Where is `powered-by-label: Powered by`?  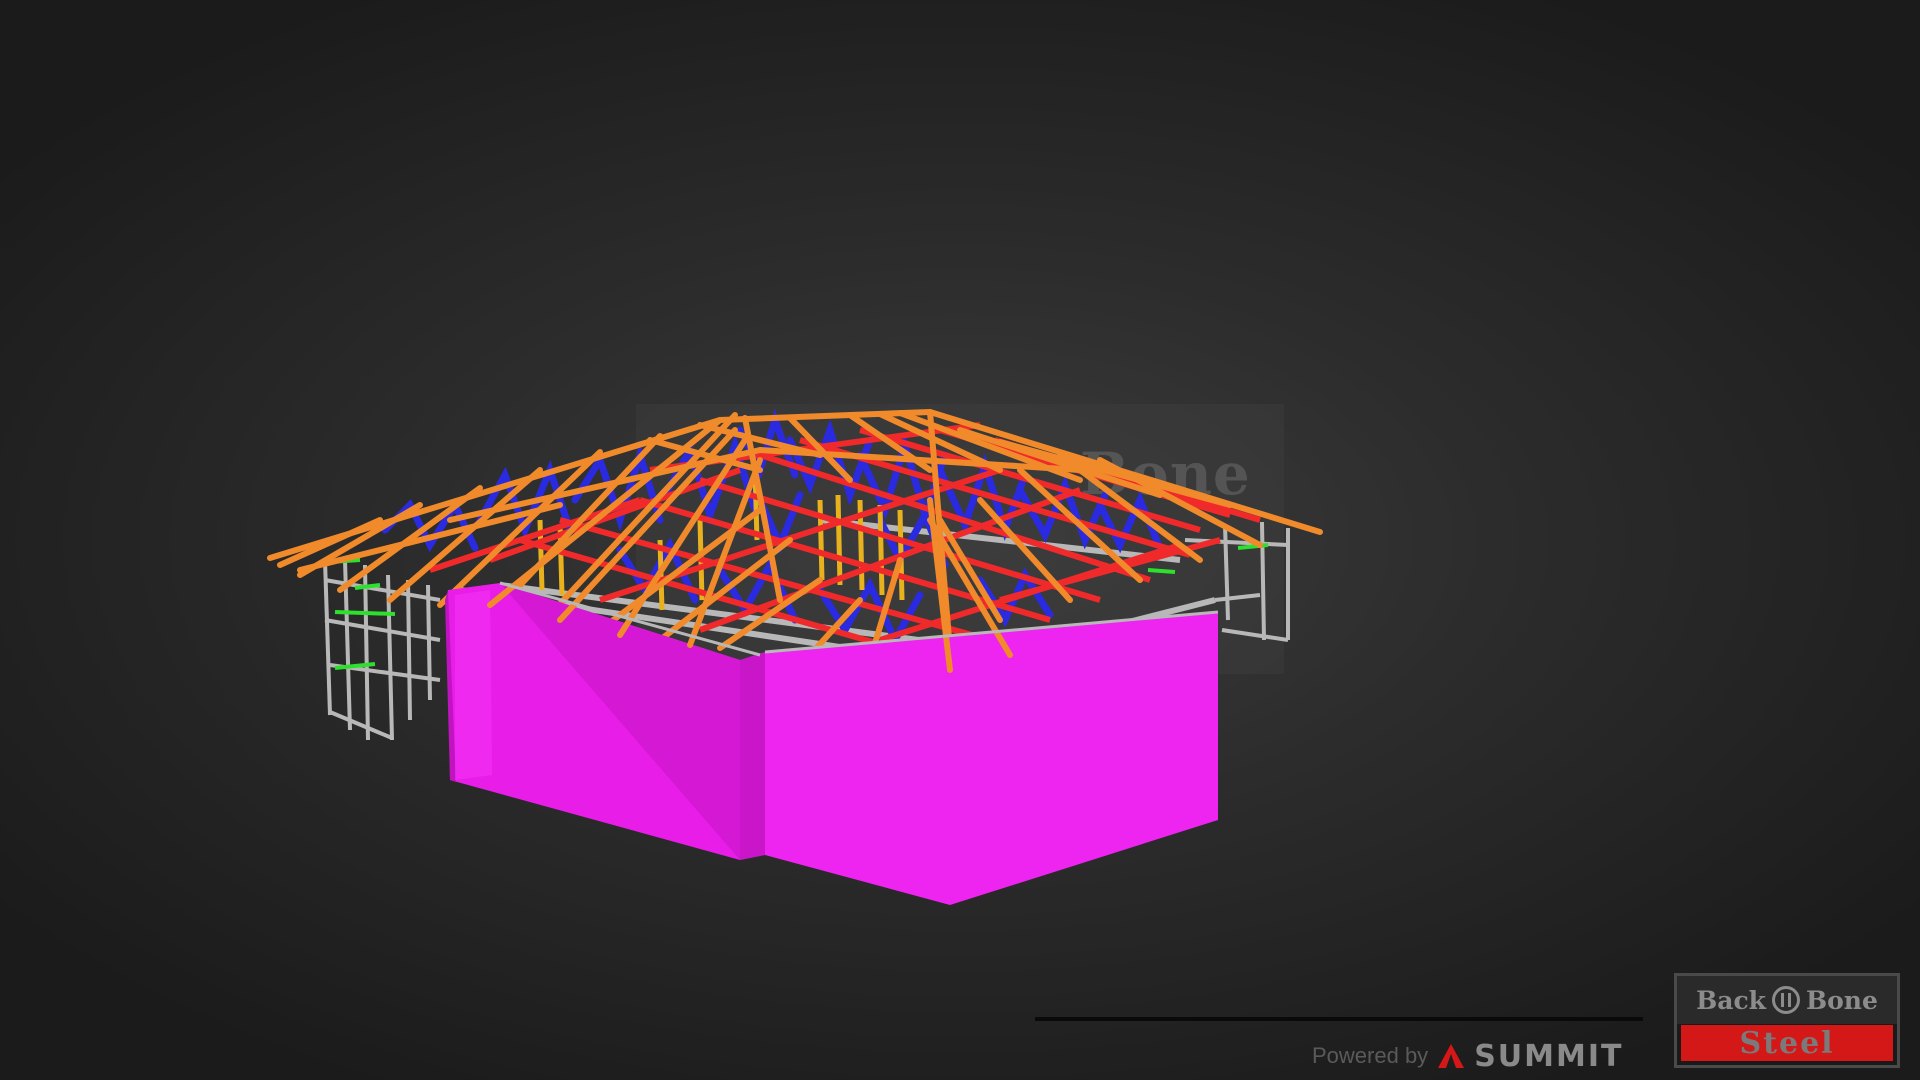
powered-by-label: Powered by is located at coordinates (1370, 1055).